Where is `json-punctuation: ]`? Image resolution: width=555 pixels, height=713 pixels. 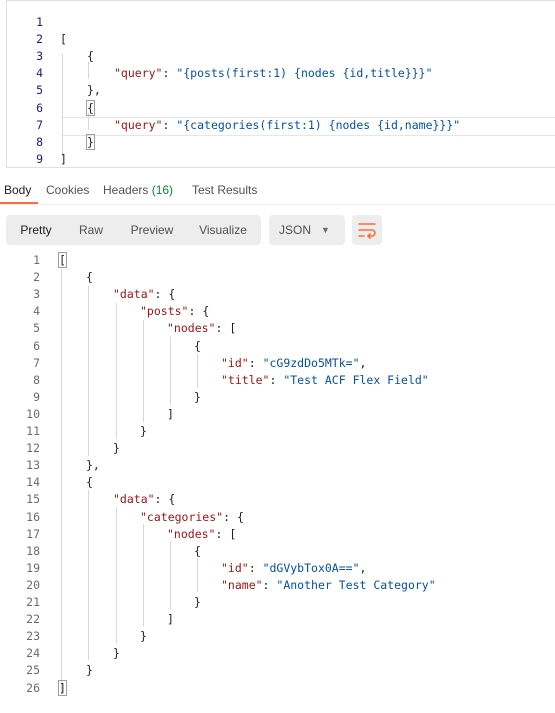
json-punctuation: ] is located at coordinates (62, 687).